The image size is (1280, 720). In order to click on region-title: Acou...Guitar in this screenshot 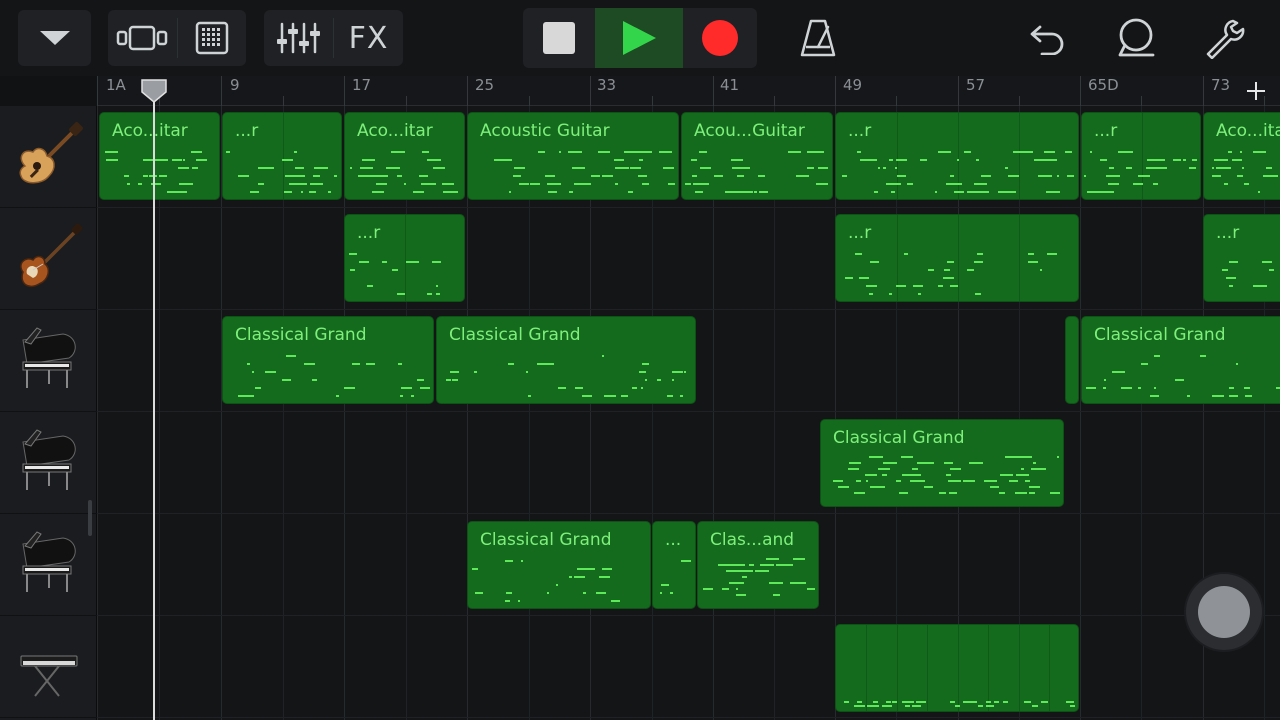, I will do `click(749, 131)`.